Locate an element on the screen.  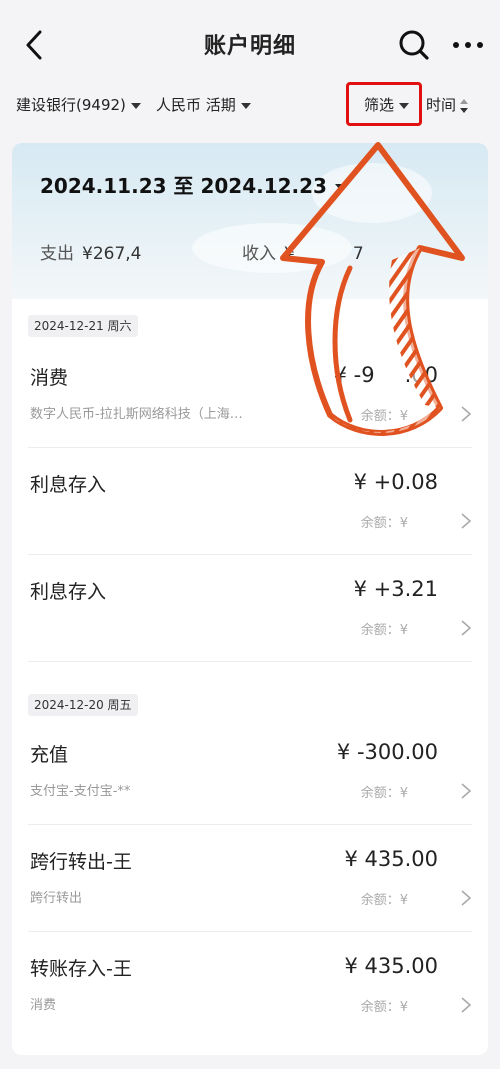
transaction-row: 跨行转出-王 跨行转出 ¥ 435.00 余额：¥ is located at coordinates (250, 878).